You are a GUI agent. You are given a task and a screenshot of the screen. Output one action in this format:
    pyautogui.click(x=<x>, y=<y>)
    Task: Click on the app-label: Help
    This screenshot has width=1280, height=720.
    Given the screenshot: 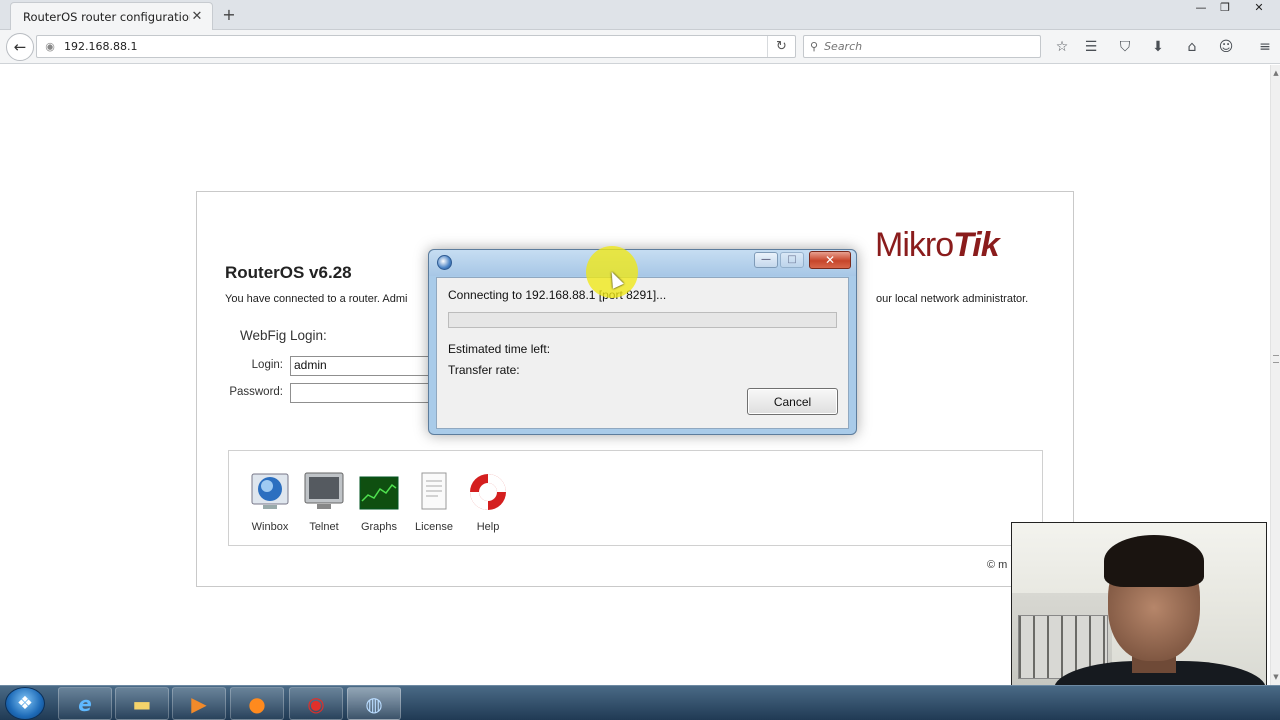 What is the action you would take?
    pyautogui.click(x=488, y=527)
    